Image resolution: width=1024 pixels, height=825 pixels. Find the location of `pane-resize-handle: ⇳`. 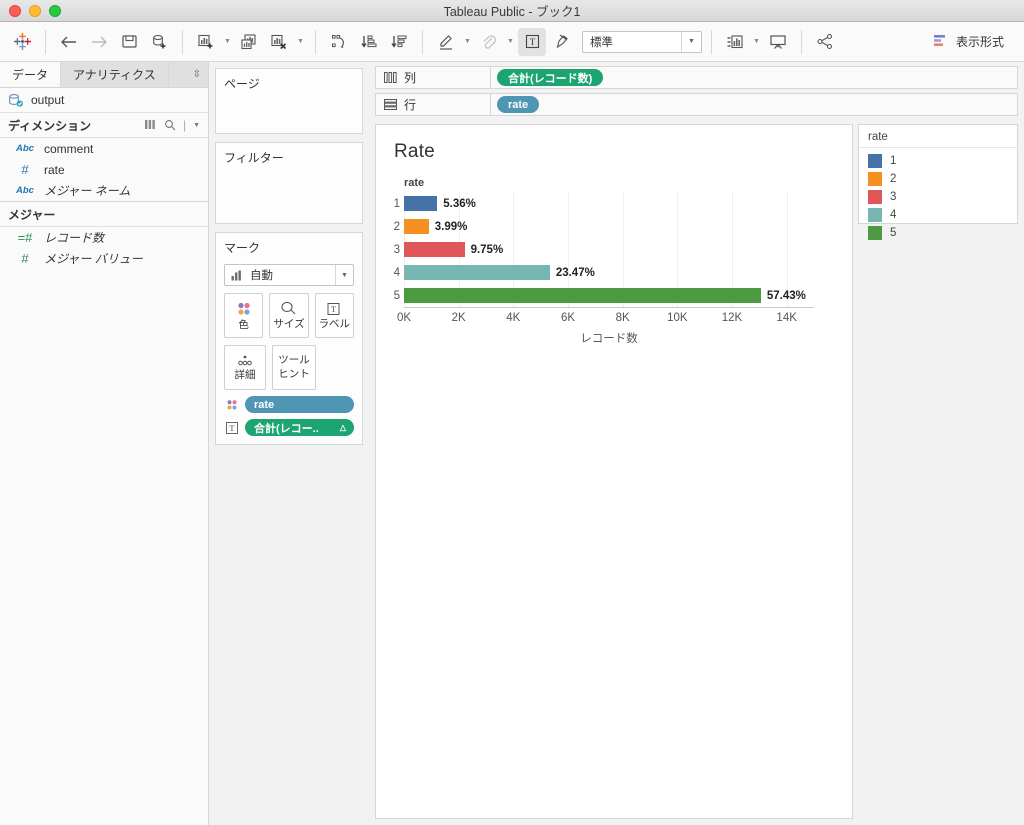

pane-resize-handle: ⇳ is located at coordinates (188, 74).